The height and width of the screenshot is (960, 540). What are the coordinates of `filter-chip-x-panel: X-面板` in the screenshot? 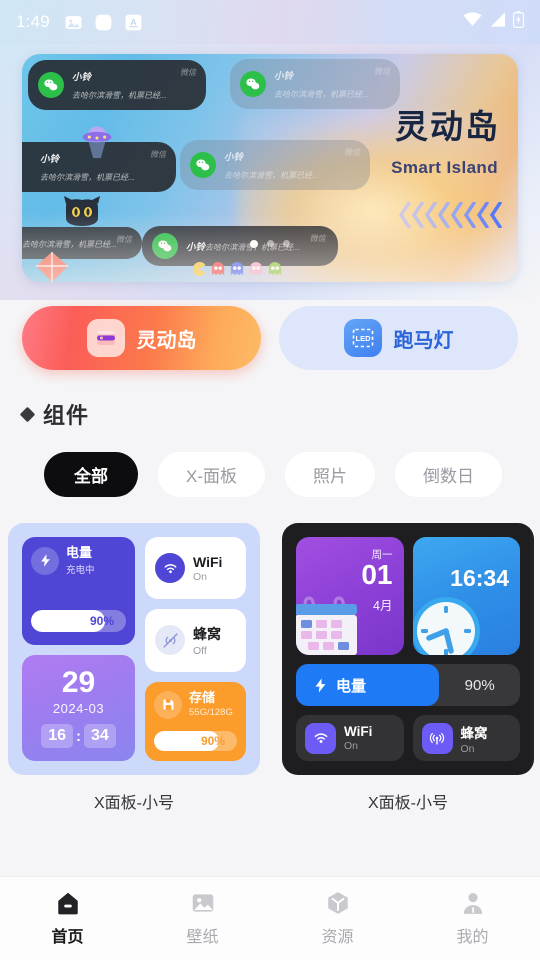 It's located at (211, 474).